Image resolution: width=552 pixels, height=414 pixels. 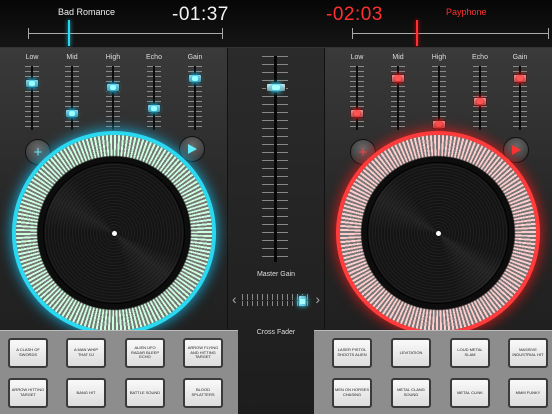 What do you see at coordinates (439, 24) in the screenshot?
I see `right-deck-header: -02:03 Payphone` at bounding box center [439, 24].